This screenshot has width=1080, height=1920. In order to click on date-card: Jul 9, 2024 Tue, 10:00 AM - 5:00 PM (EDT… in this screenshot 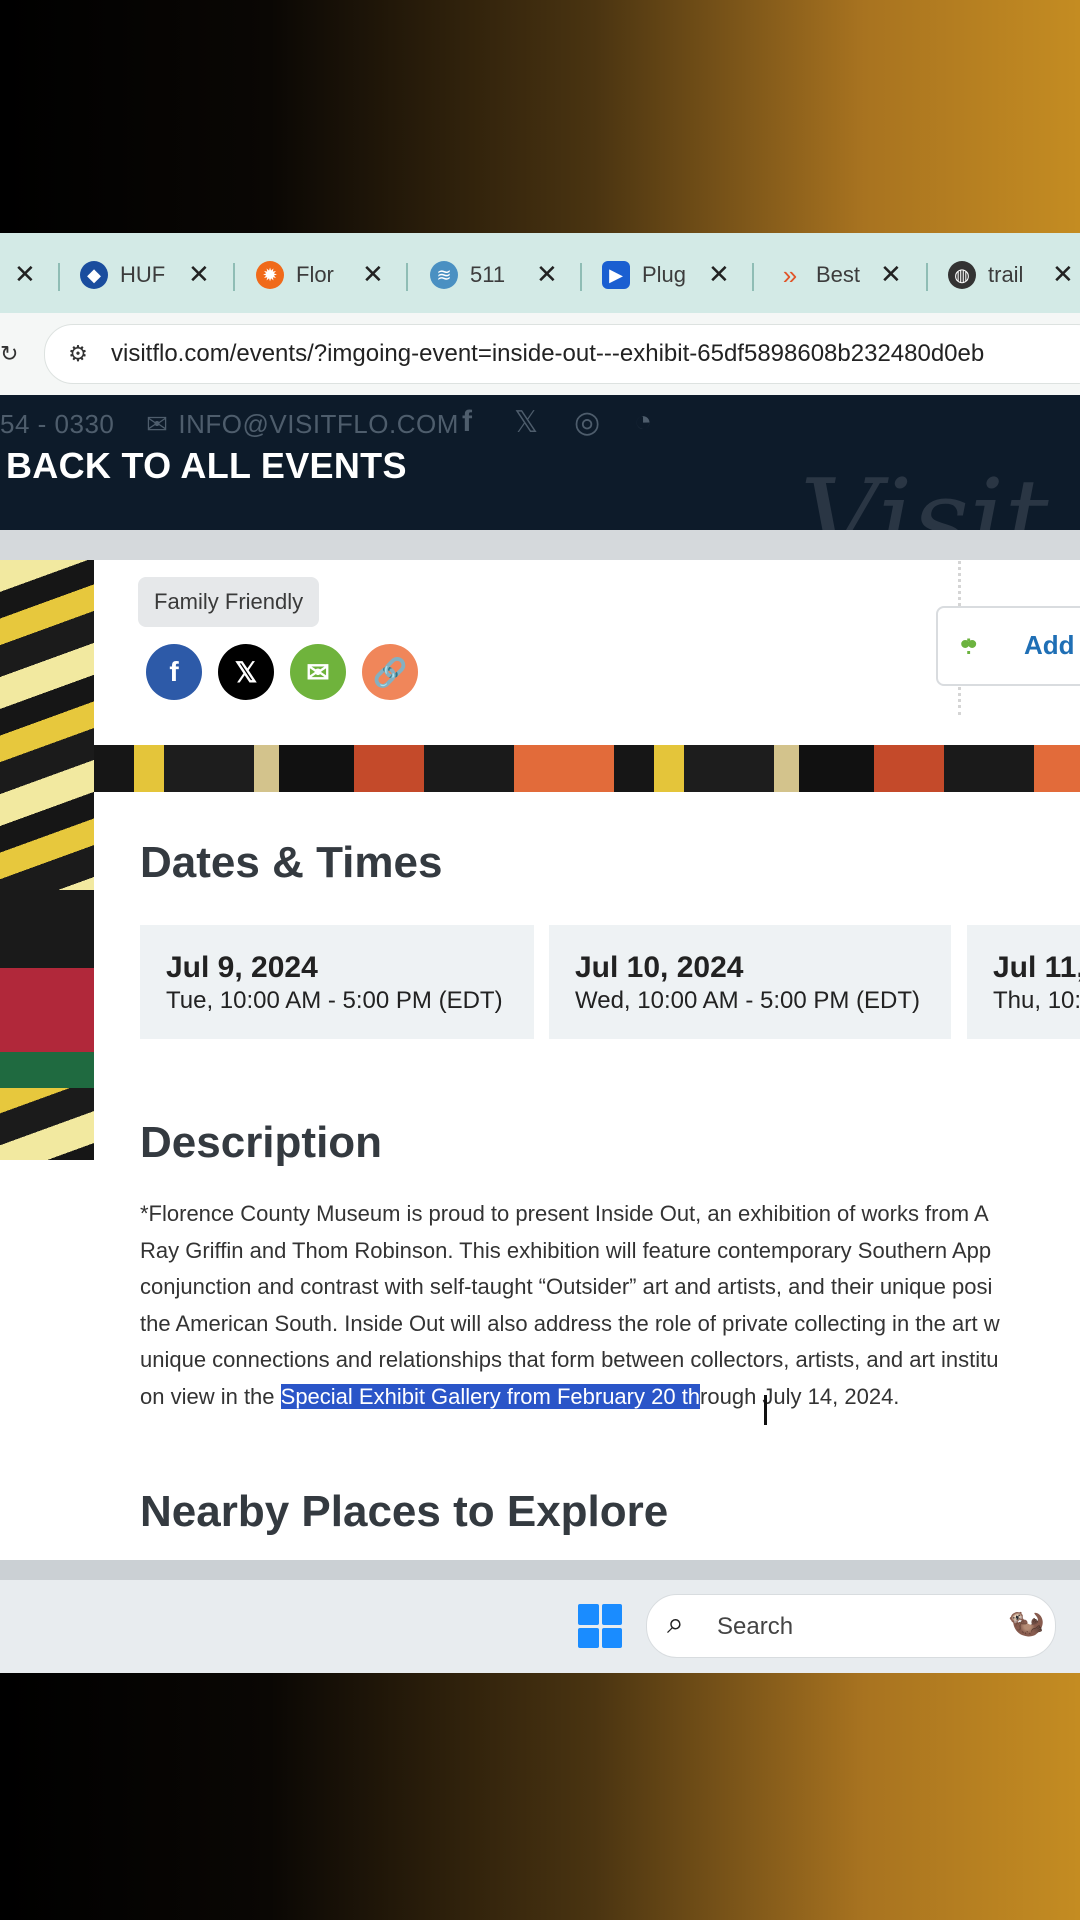, I will do `click(337, 982)`.